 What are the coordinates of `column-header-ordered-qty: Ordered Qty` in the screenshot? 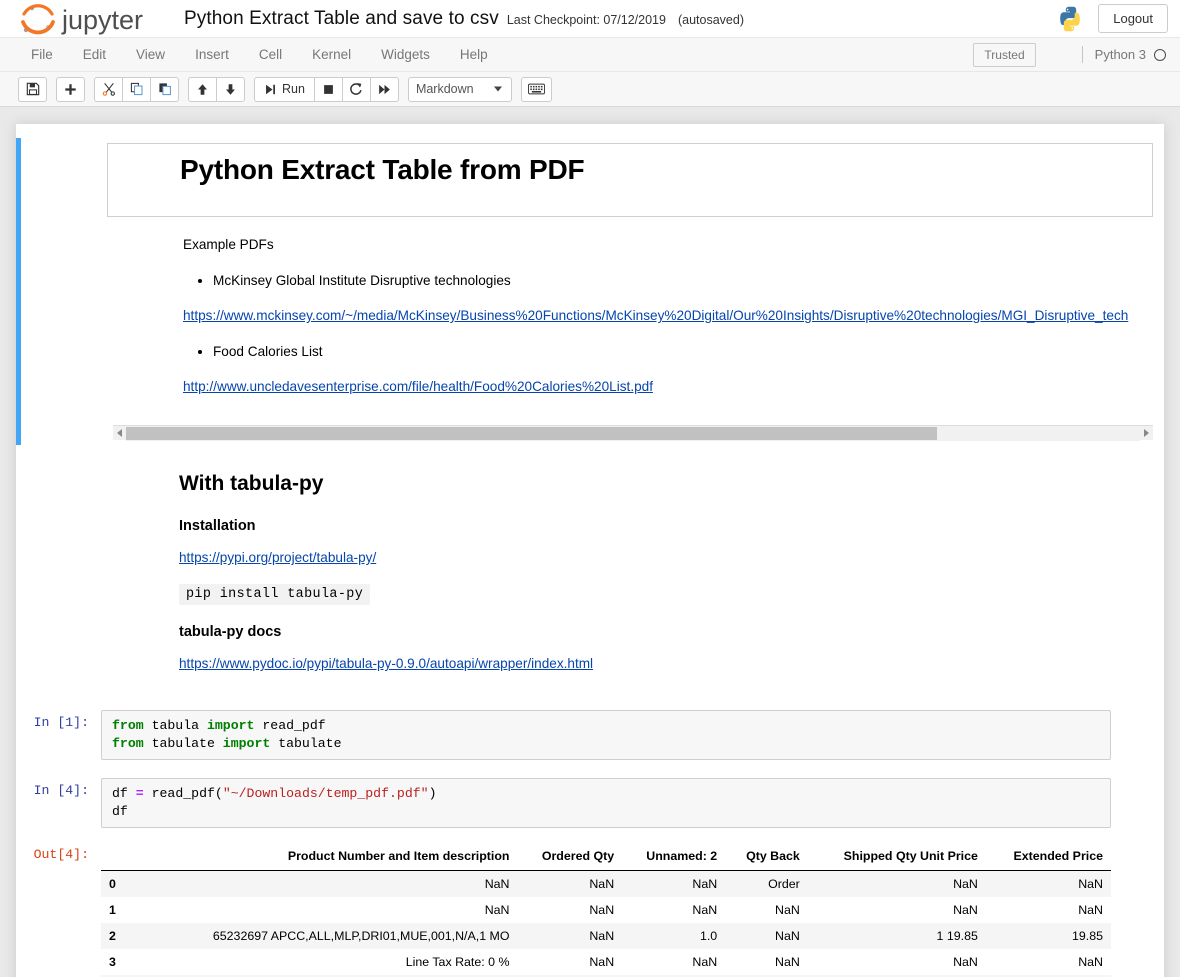 It's located at (570, 858).